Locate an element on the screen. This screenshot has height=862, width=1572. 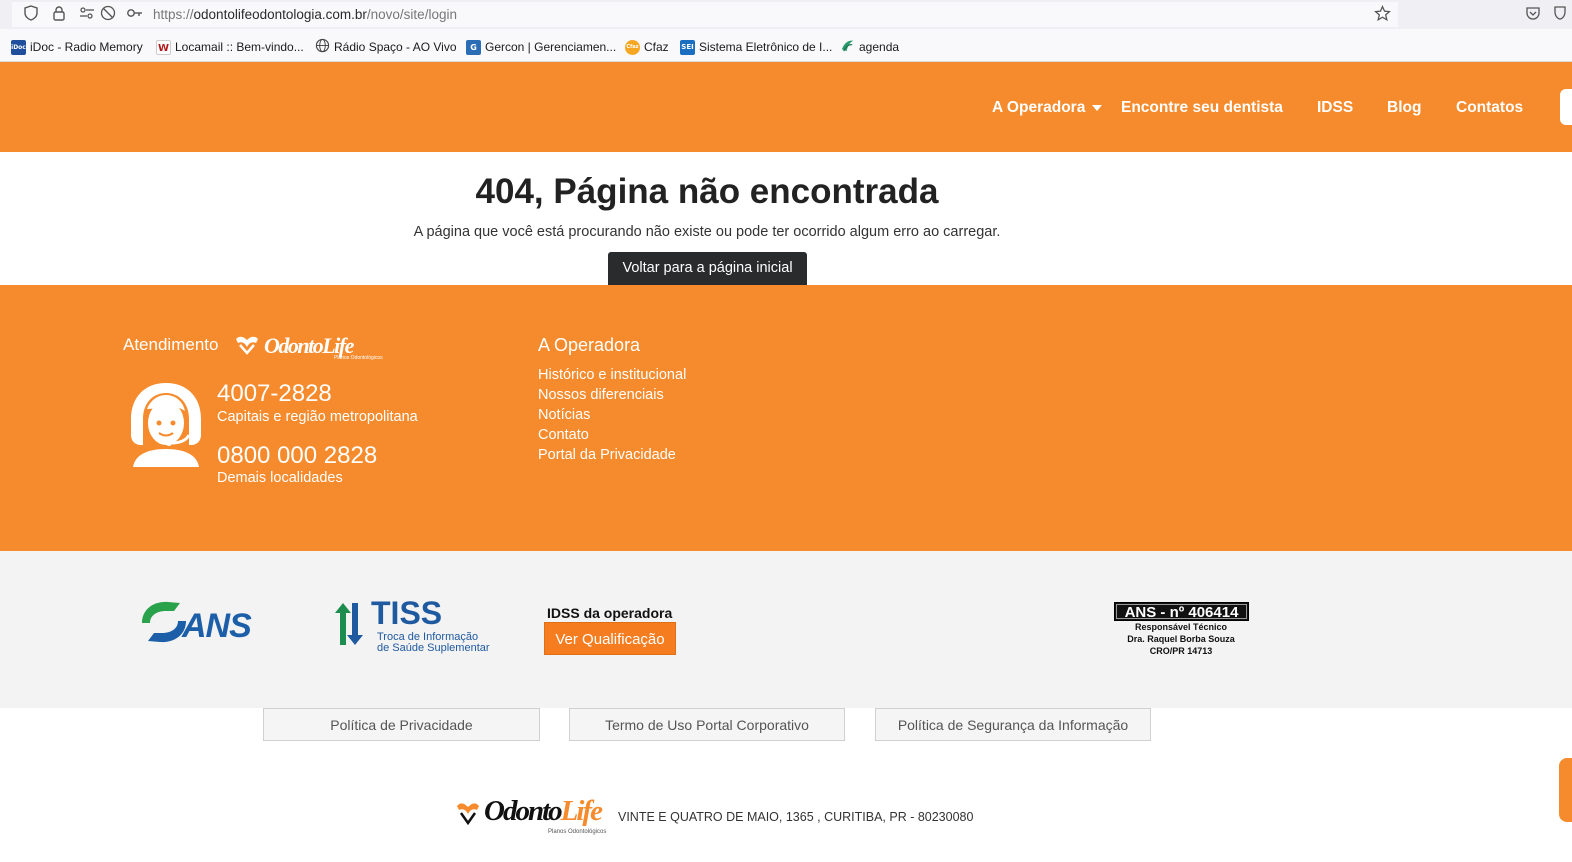
locamail-icon: W is located at coordinates (163, 47).